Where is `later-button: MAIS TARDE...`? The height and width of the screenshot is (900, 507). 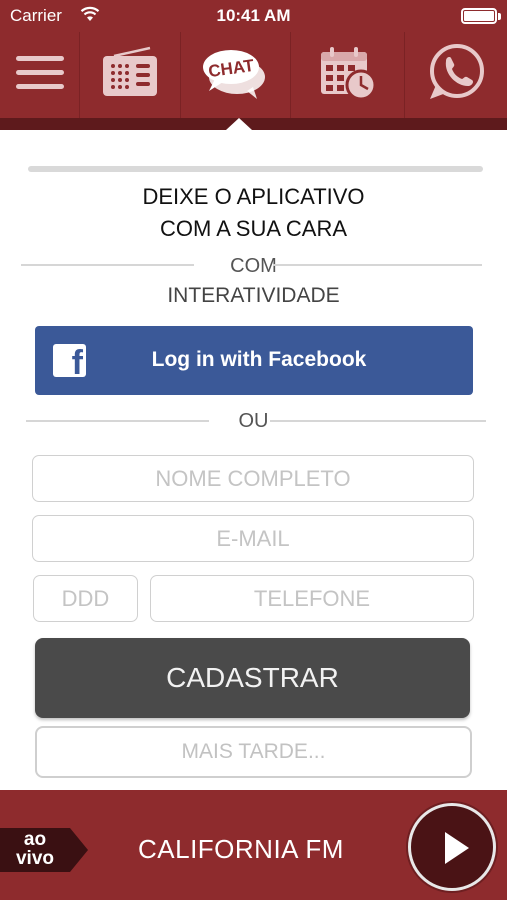
later-button: MAIS TARDE... is located at coordinates (253, 752).